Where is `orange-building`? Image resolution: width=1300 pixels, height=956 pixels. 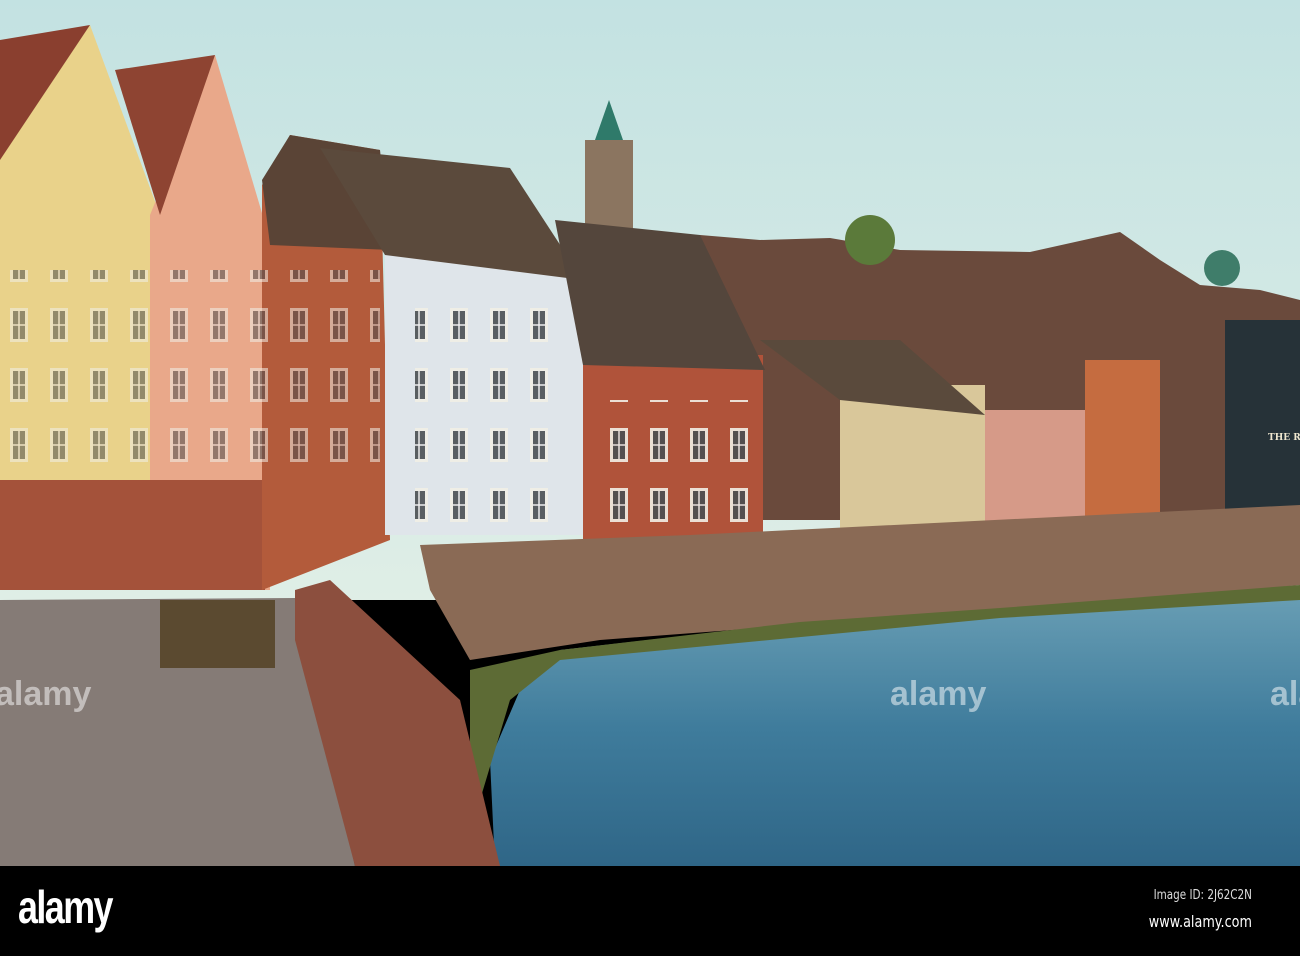 orange-building is located at coordinates (1122, 442).